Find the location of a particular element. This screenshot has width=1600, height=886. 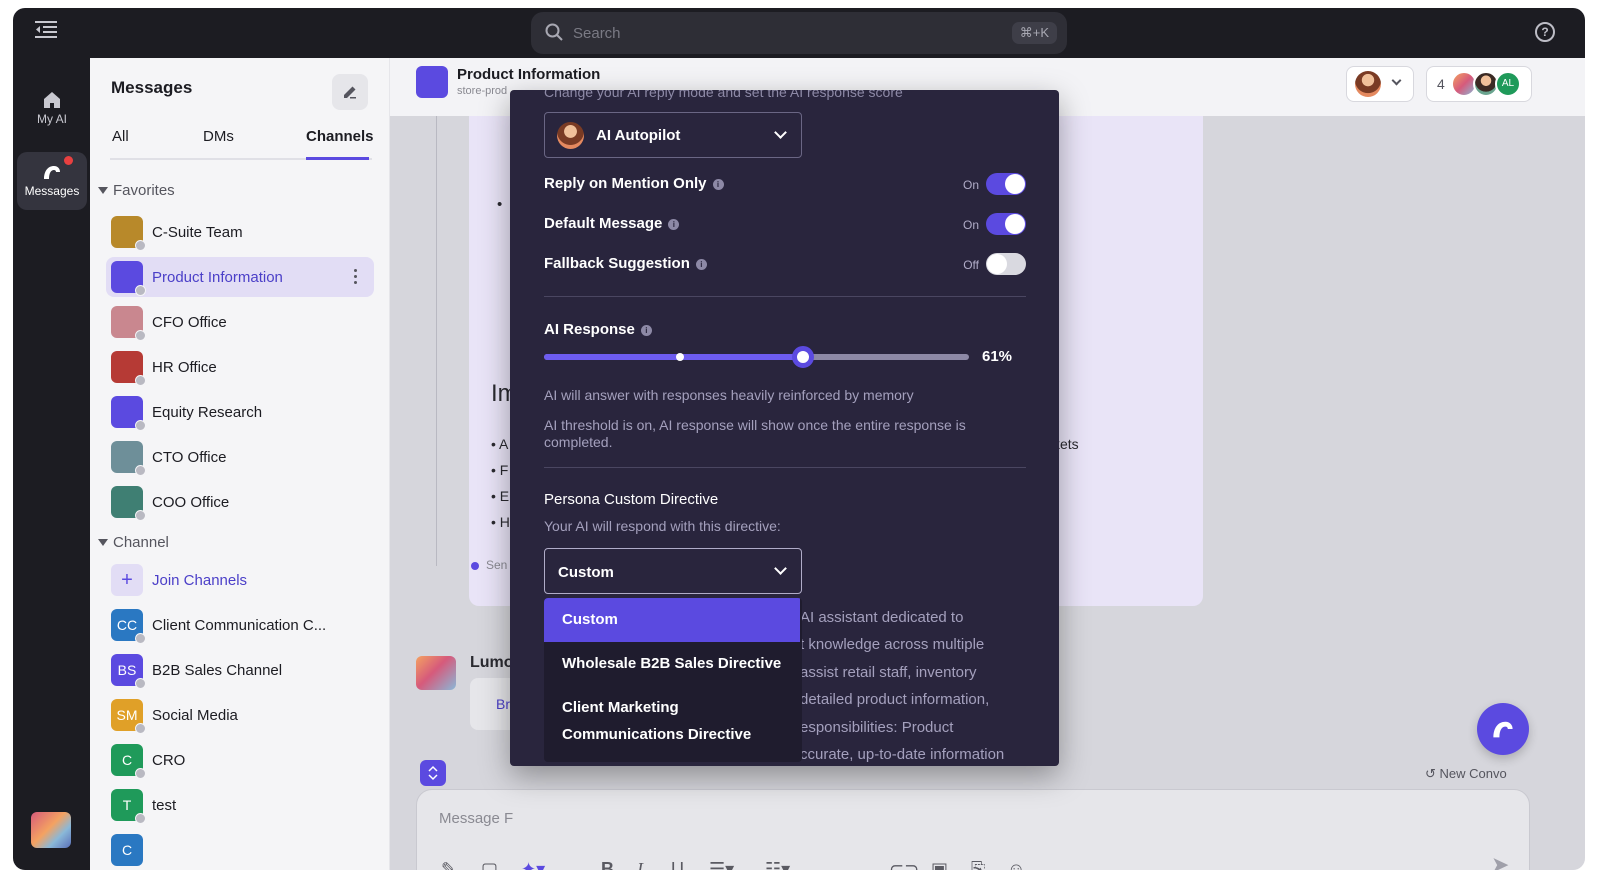

channel-name: B2B Sales Channel is located at coordinates (217, 670).